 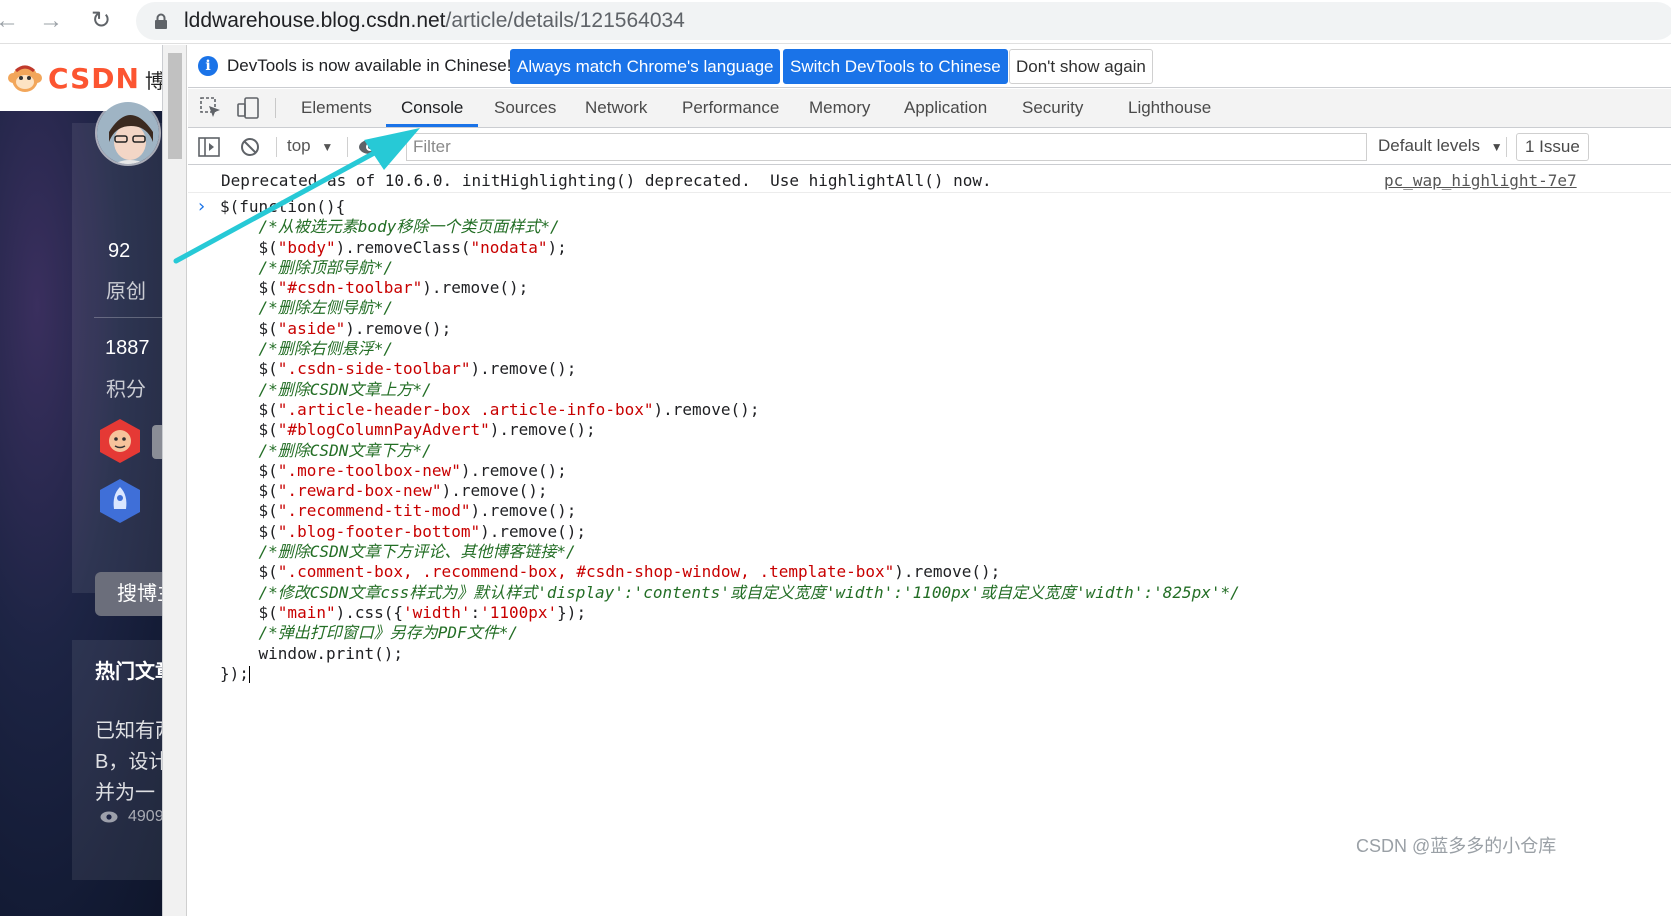 I want to click on csdn-logo-text: CSDN, so click(x=94, y=78).